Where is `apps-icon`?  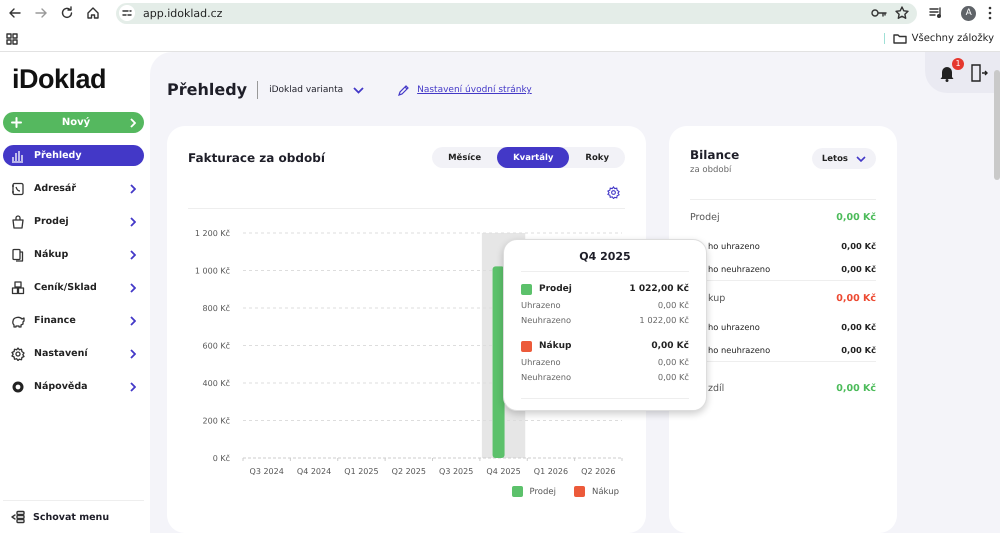 apps-icon is located at coordinates (12, 38).